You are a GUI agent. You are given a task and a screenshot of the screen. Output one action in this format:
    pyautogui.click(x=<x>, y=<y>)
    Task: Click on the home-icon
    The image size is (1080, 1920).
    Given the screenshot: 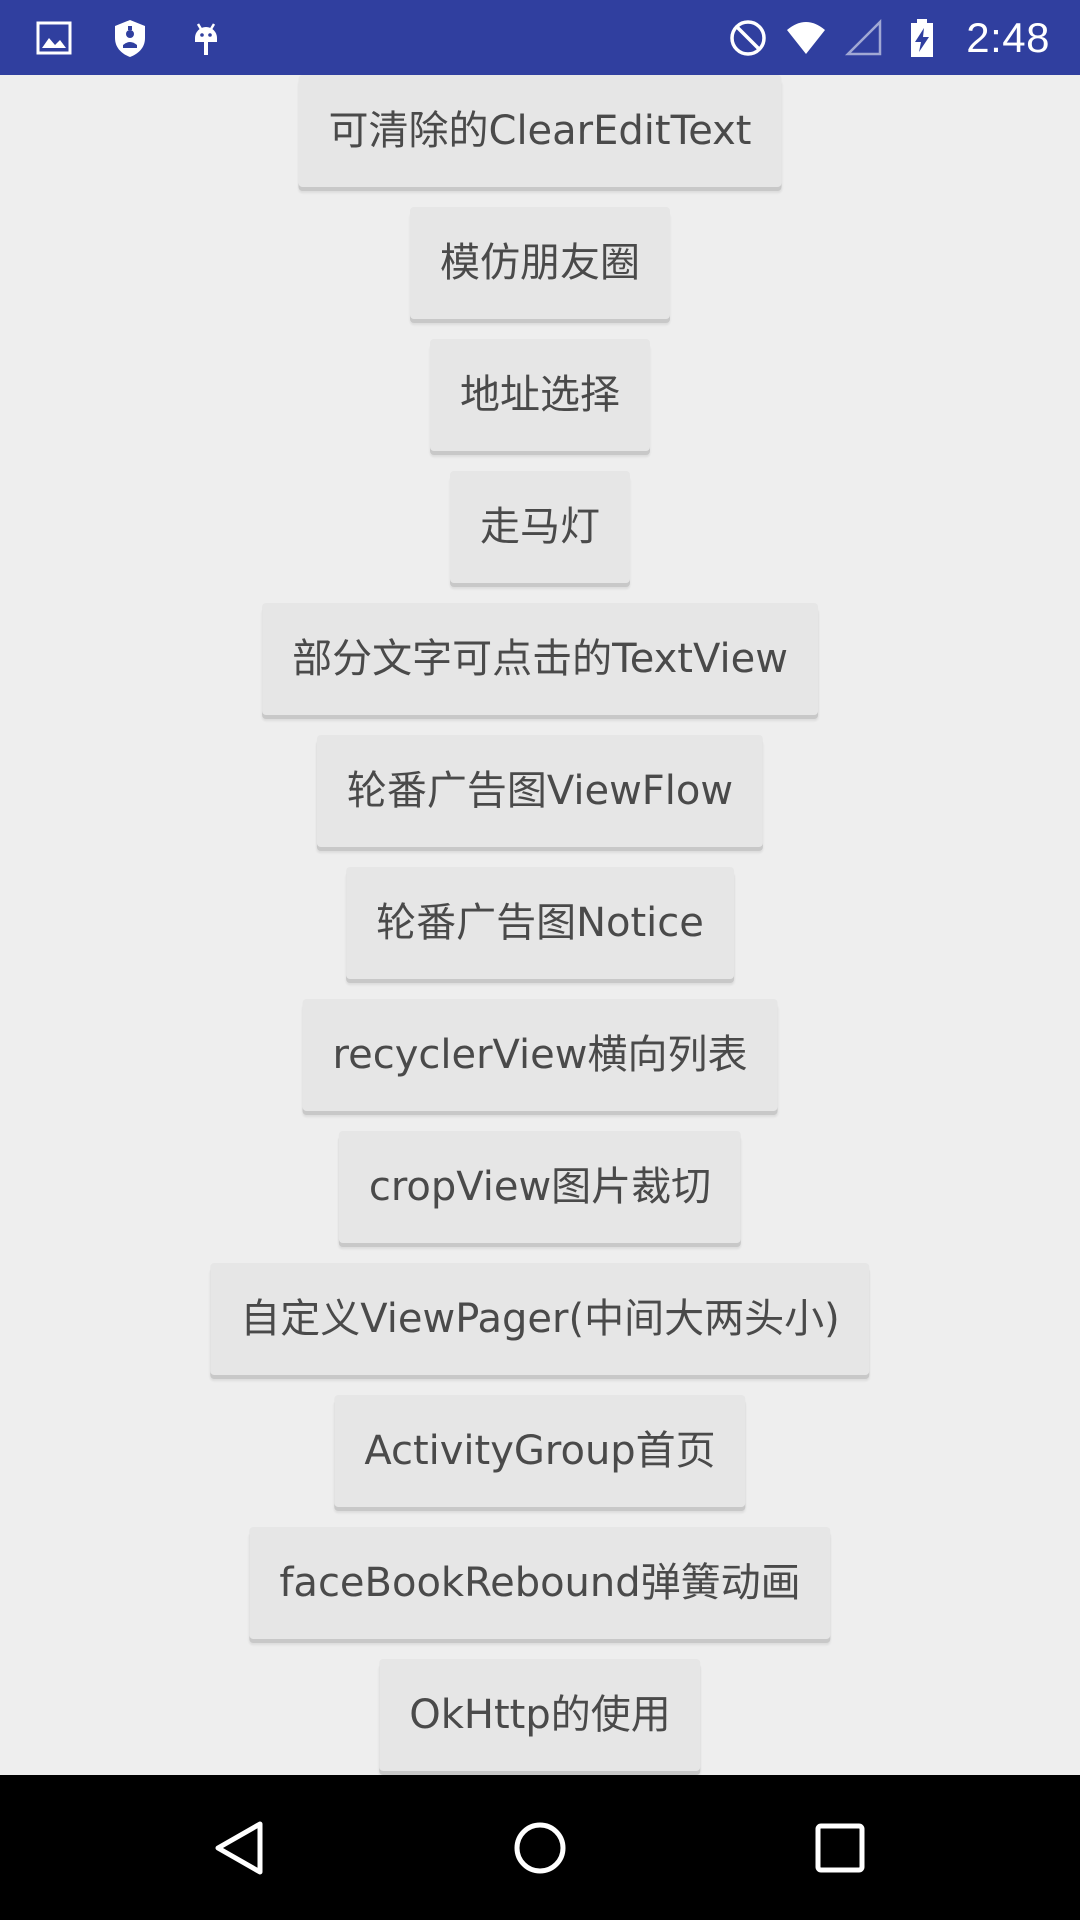 What is the action you would take?
    pyautogui.click(x=540, y=1847)
    